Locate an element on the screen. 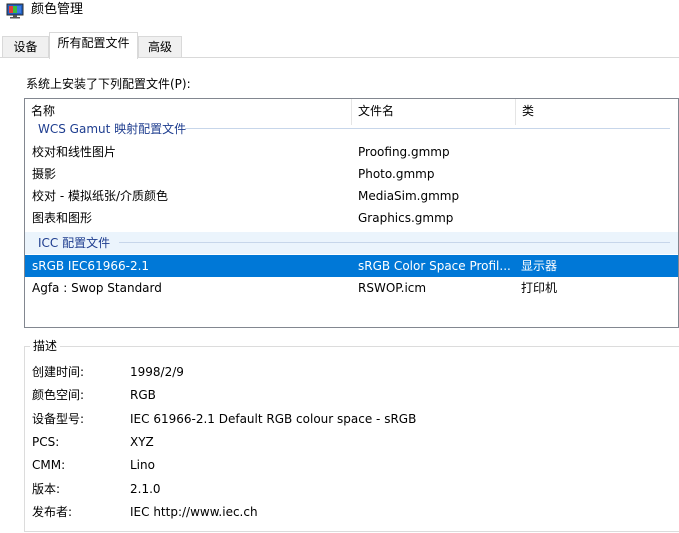 The height and width of the screenshot is (533, 679). field-value: IEC http://www.iec.ch is located at coordinates (194, 512).